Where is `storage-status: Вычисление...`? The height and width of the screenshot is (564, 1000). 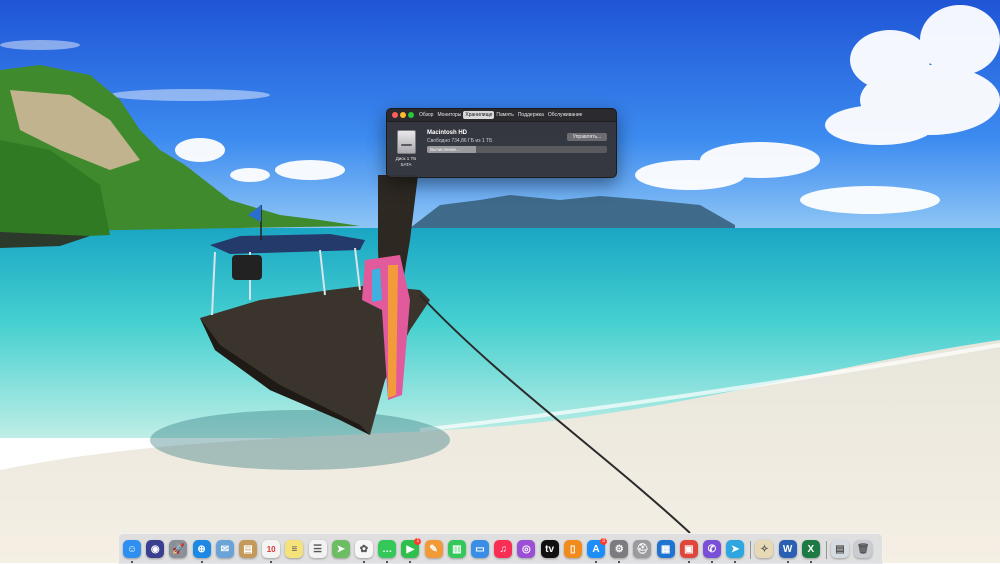
storage-status: Вычисление... is located at coordinates (445, 149).